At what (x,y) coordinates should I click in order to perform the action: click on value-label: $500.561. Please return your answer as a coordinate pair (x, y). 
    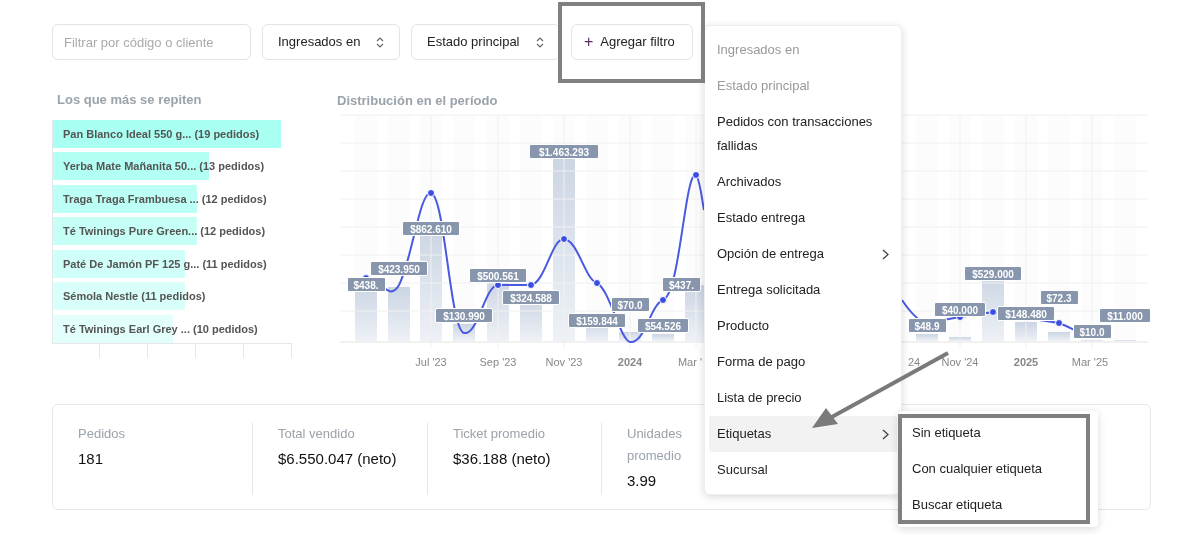
    Looking at the image, I should click on (498, 275).